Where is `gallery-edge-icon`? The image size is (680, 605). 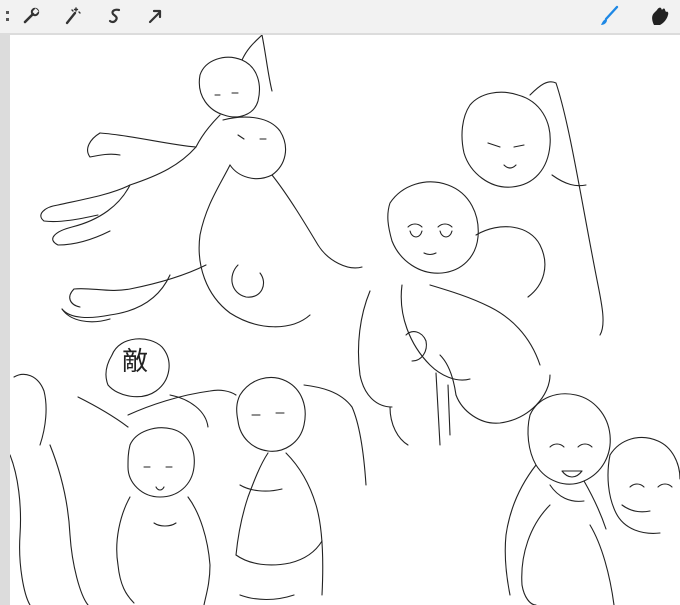
gallery-edge-icon is located at coordinates (8, 16).